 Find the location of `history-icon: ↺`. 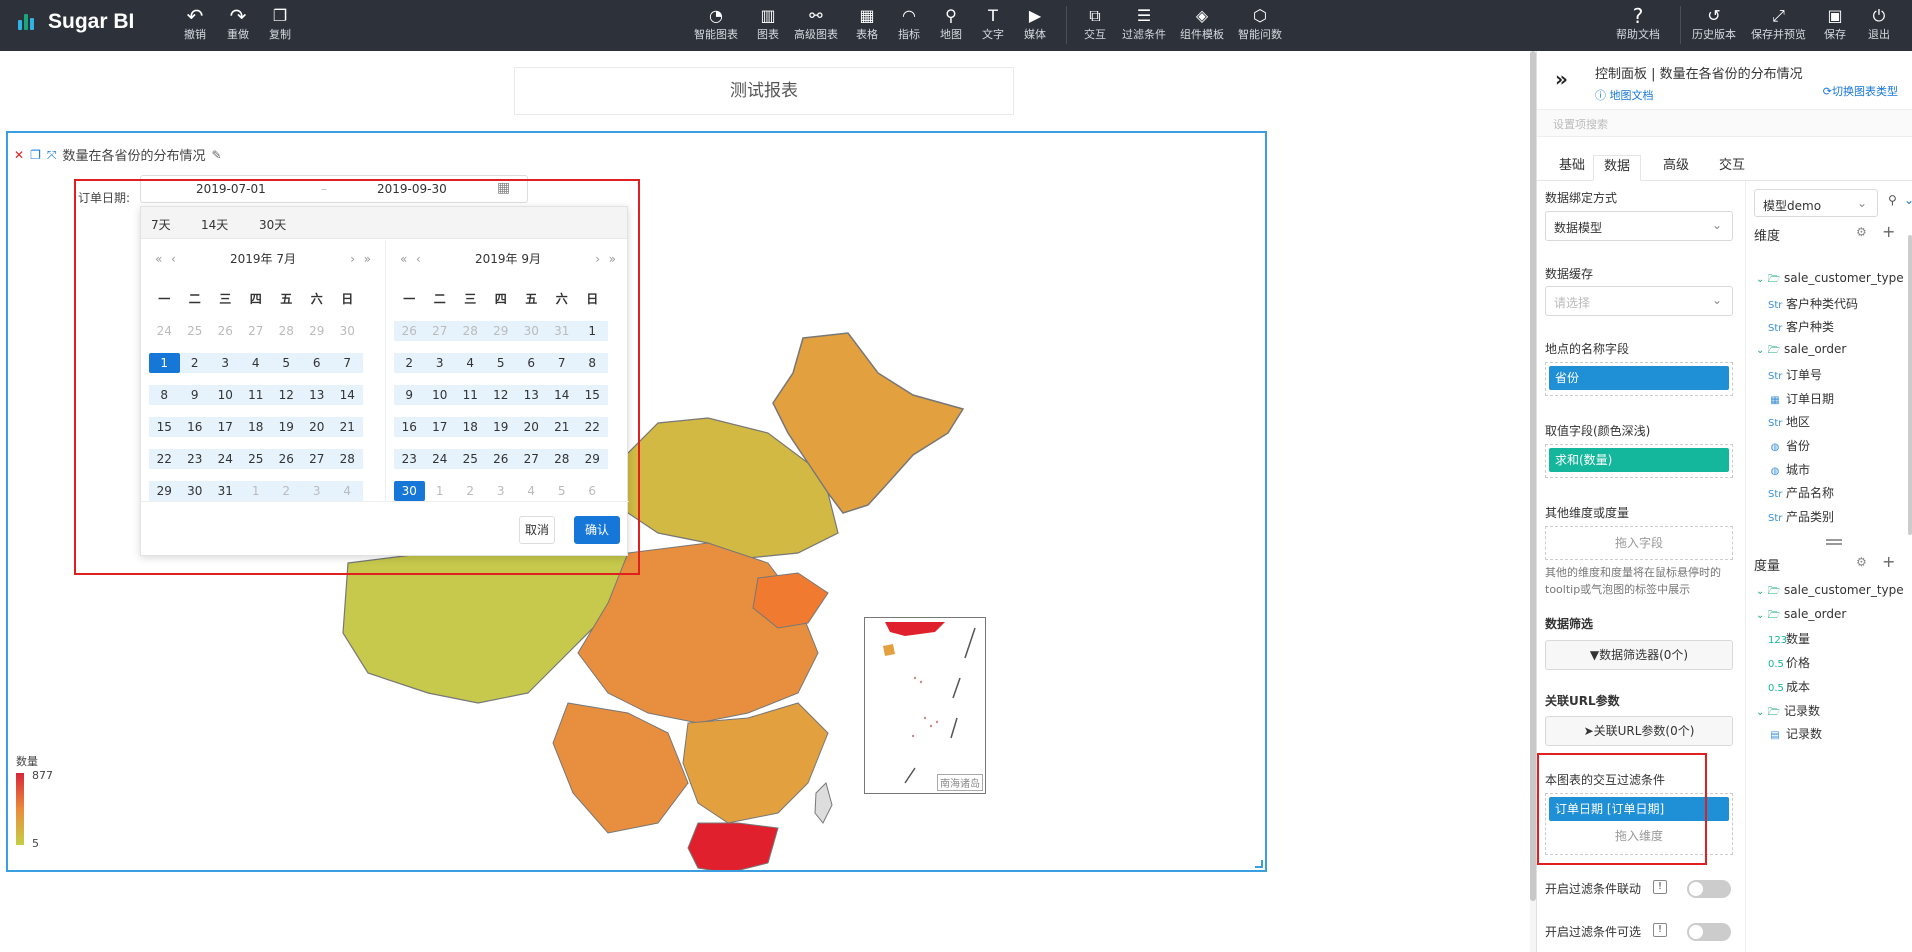

history-icon: ↺ is located at coordinates (1714, 15).